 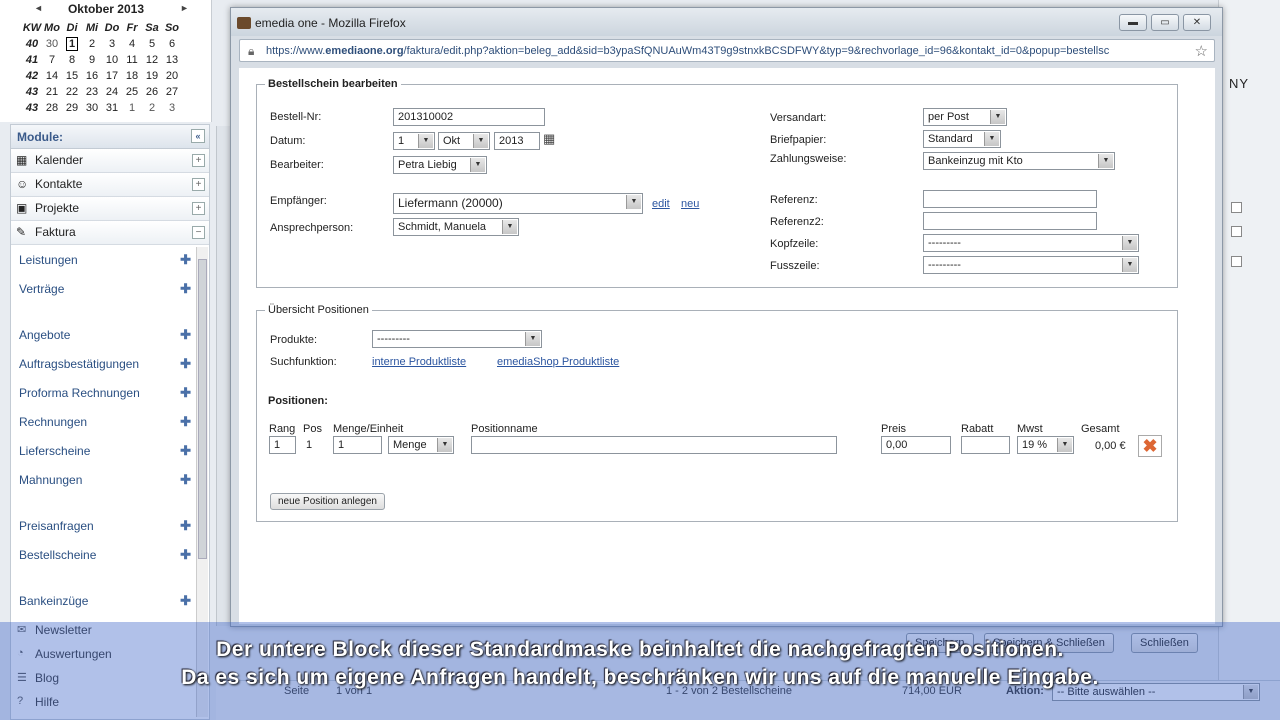 I want to click on bearbeiter-select: Petra Liebig ▼, so click(x=440, y=165).